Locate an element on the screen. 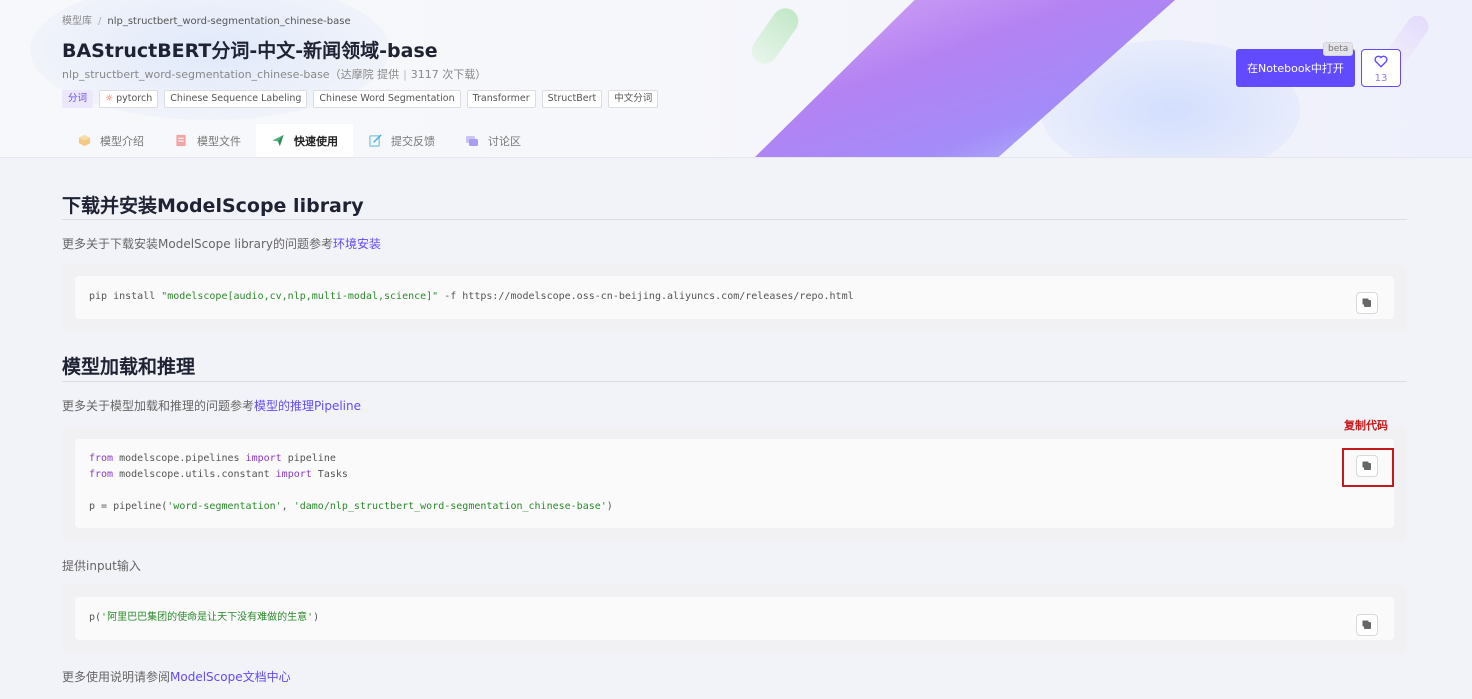 The image size is (1472, 699). tab-quick-start: 快速使用 is located at coordinates (304, 140).